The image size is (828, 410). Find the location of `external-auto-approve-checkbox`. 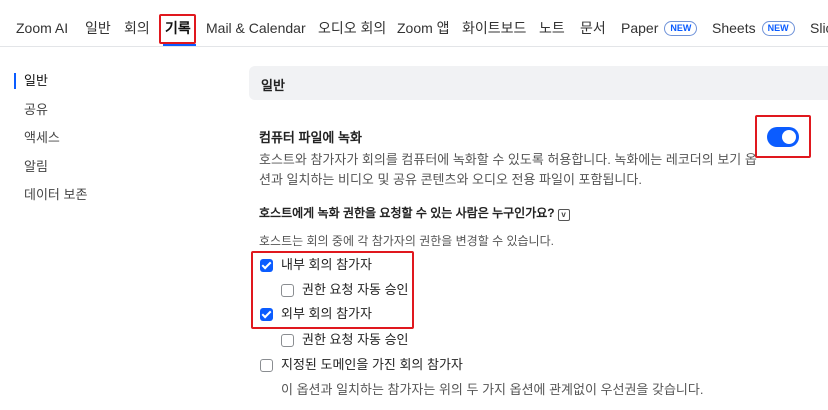

external-auto-approve-checkbox is located at coordinates (287, 340).